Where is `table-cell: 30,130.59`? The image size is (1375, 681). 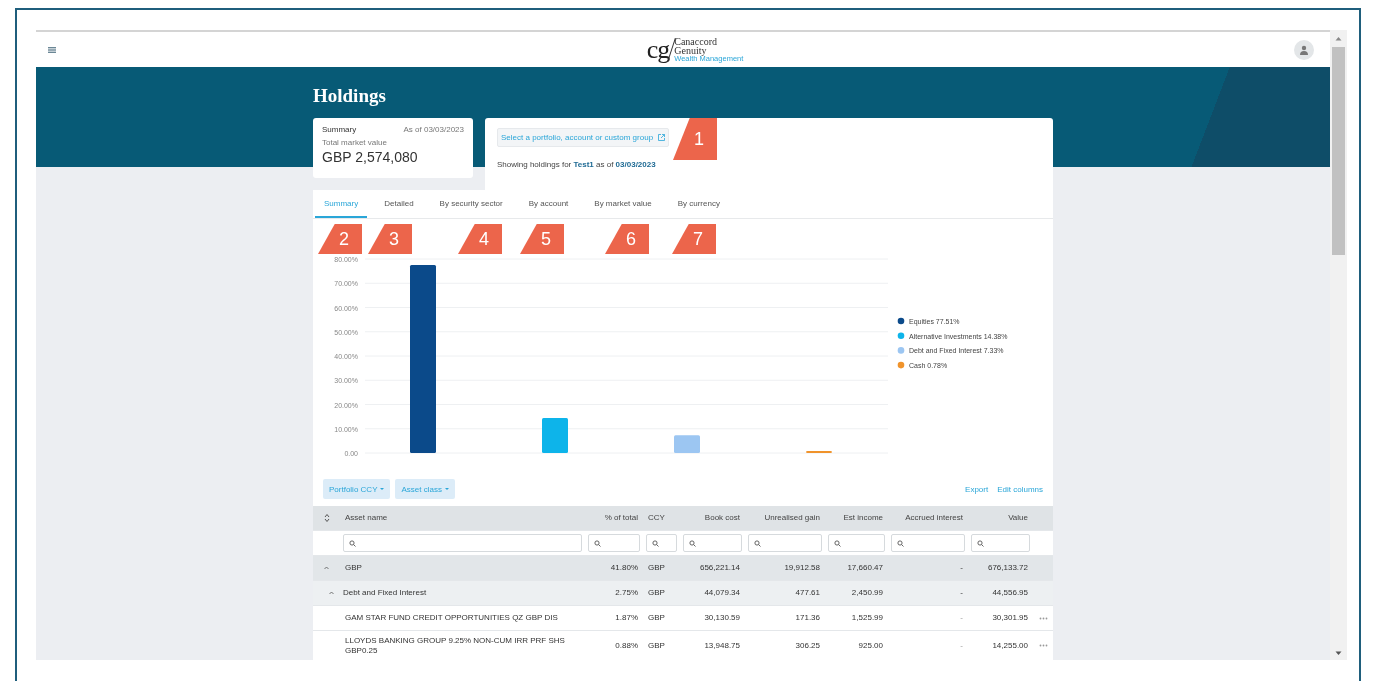
table-cell: 30,130.59 is located at coordinates (722, 617).